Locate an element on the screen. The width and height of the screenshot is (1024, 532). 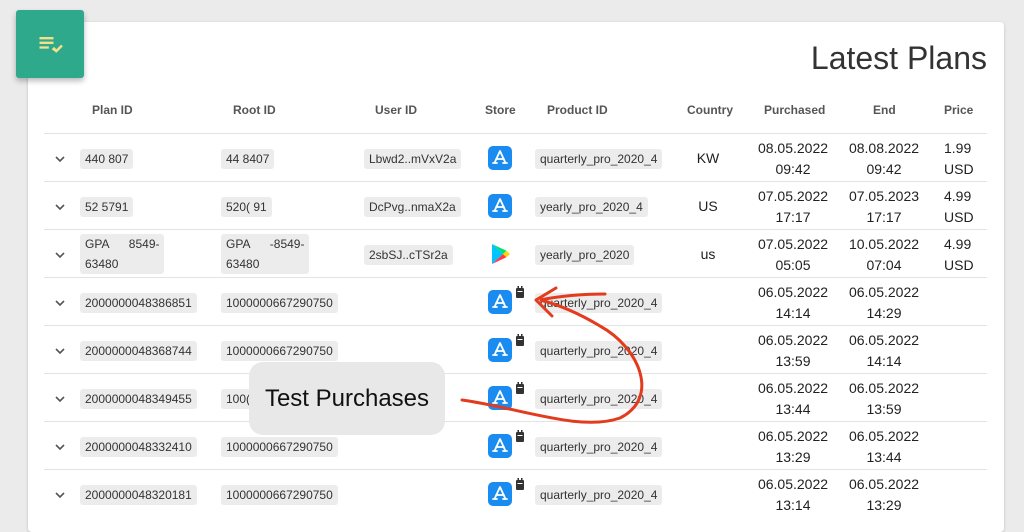
plan-id-chip: 2000000048386851 is located at coordinates (138, 303).